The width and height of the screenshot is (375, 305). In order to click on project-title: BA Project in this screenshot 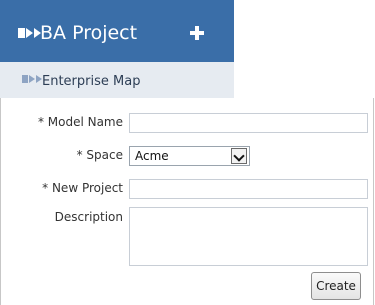, I will do `click(89, 33)`.